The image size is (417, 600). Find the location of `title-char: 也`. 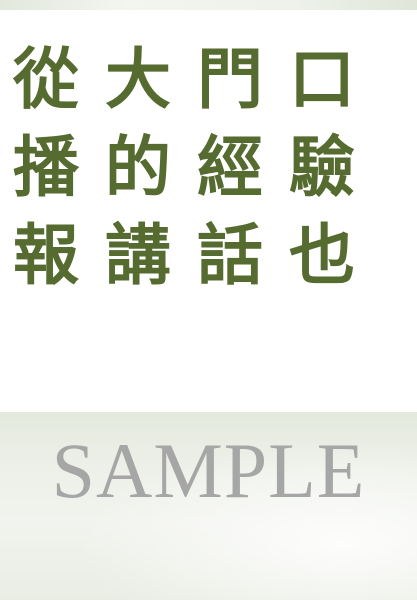

title-char: 也 is located at coordinates (322, 255).